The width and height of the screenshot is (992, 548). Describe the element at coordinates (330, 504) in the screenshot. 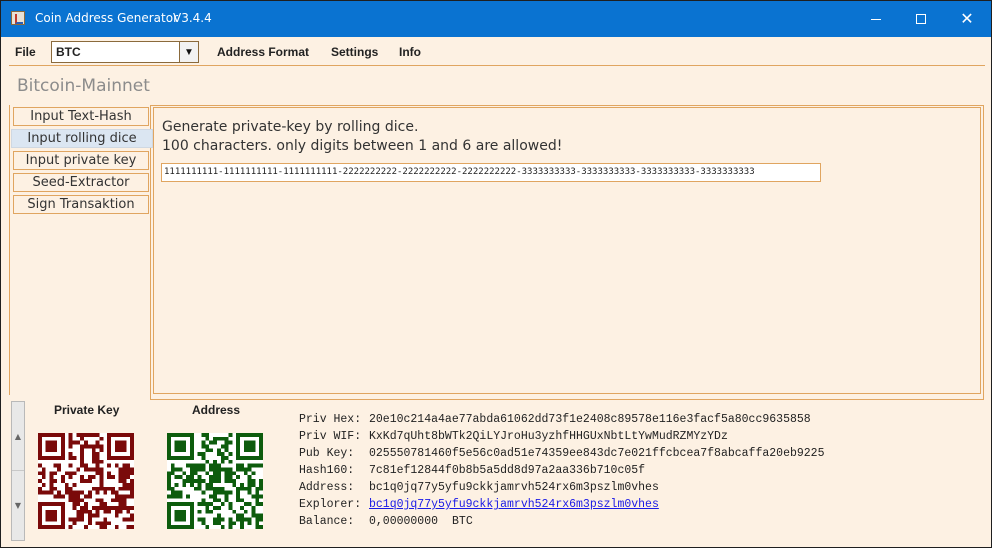

I see `info-key: Explorer:` at that location.